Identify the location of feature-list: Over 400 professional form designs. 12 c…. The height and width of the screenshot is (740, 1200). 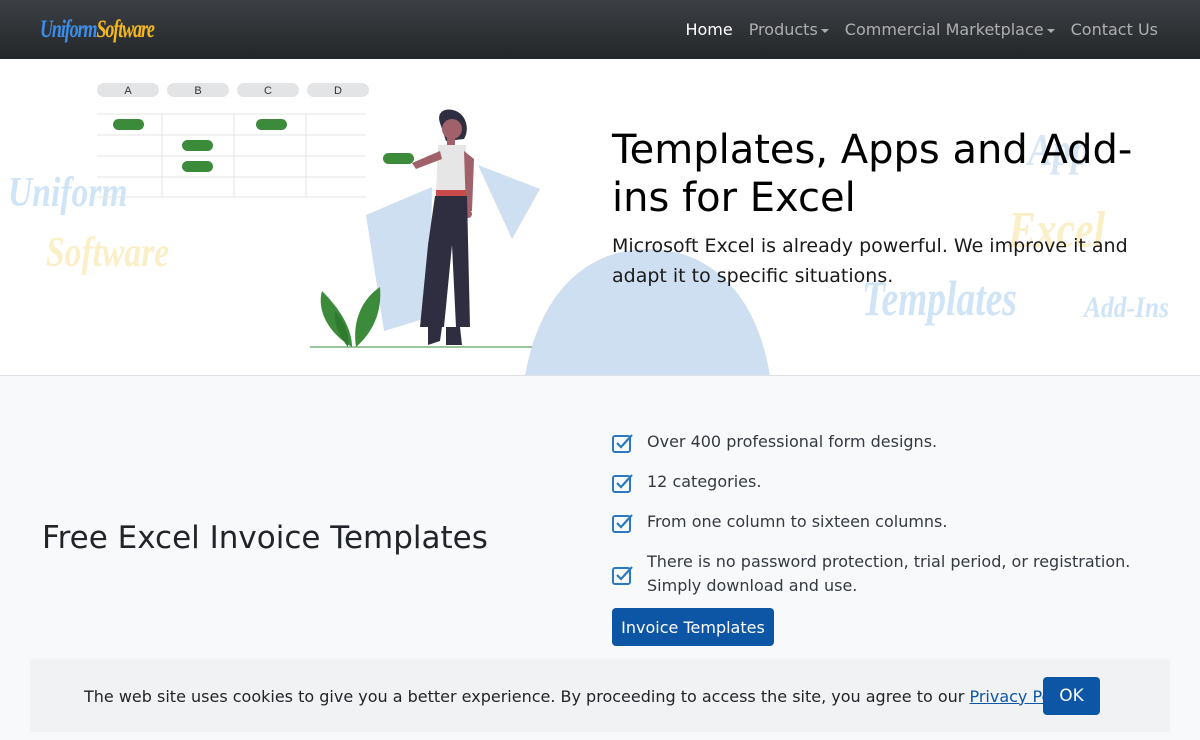
(892, 522).